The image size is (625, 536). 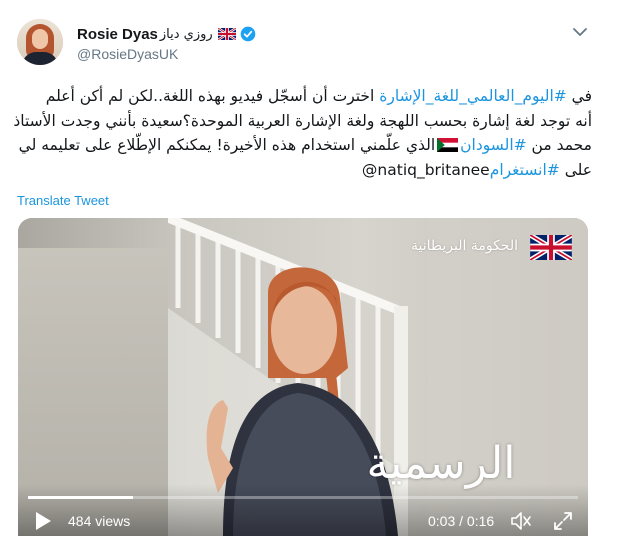 I want to click on tweet-text-segment: محمد من, so click(x=559, y=145).